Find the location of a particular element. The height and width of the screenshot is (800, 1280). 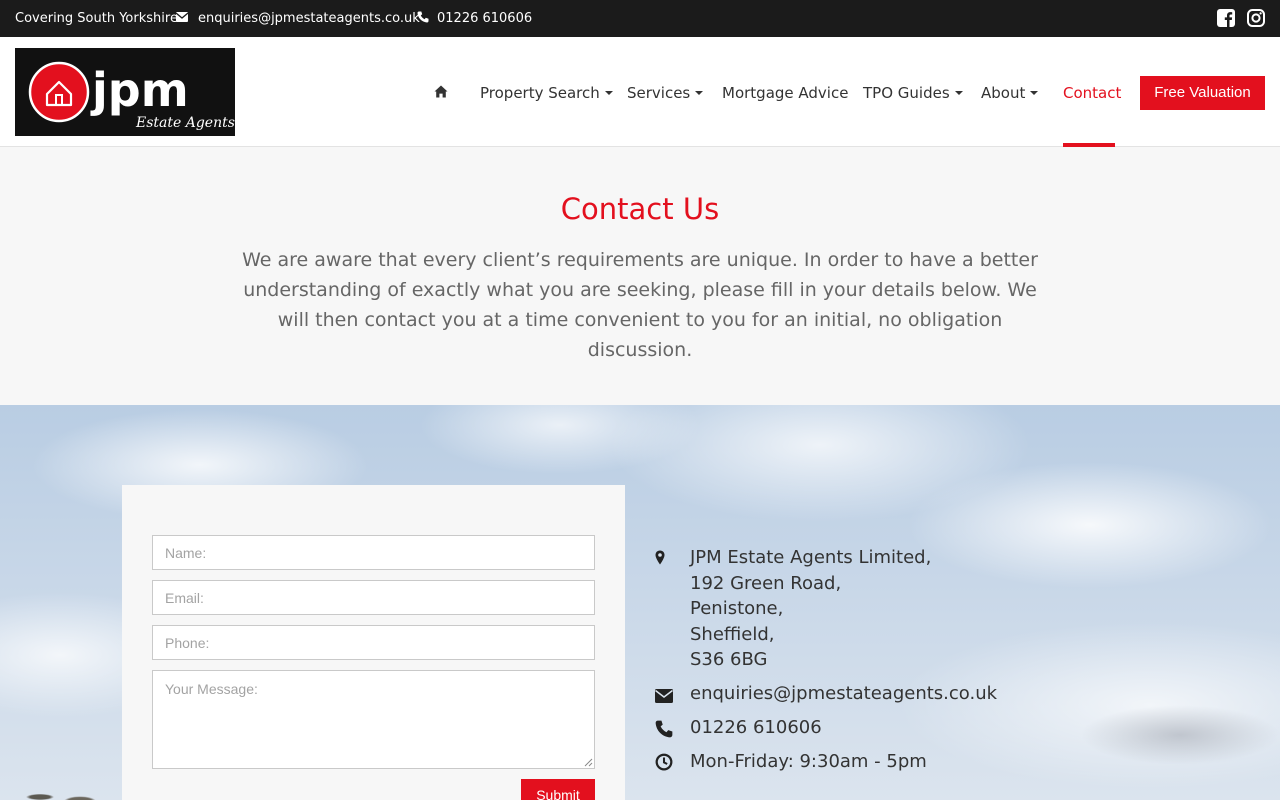

facebook-icon is located at coordinates (1226, 18).